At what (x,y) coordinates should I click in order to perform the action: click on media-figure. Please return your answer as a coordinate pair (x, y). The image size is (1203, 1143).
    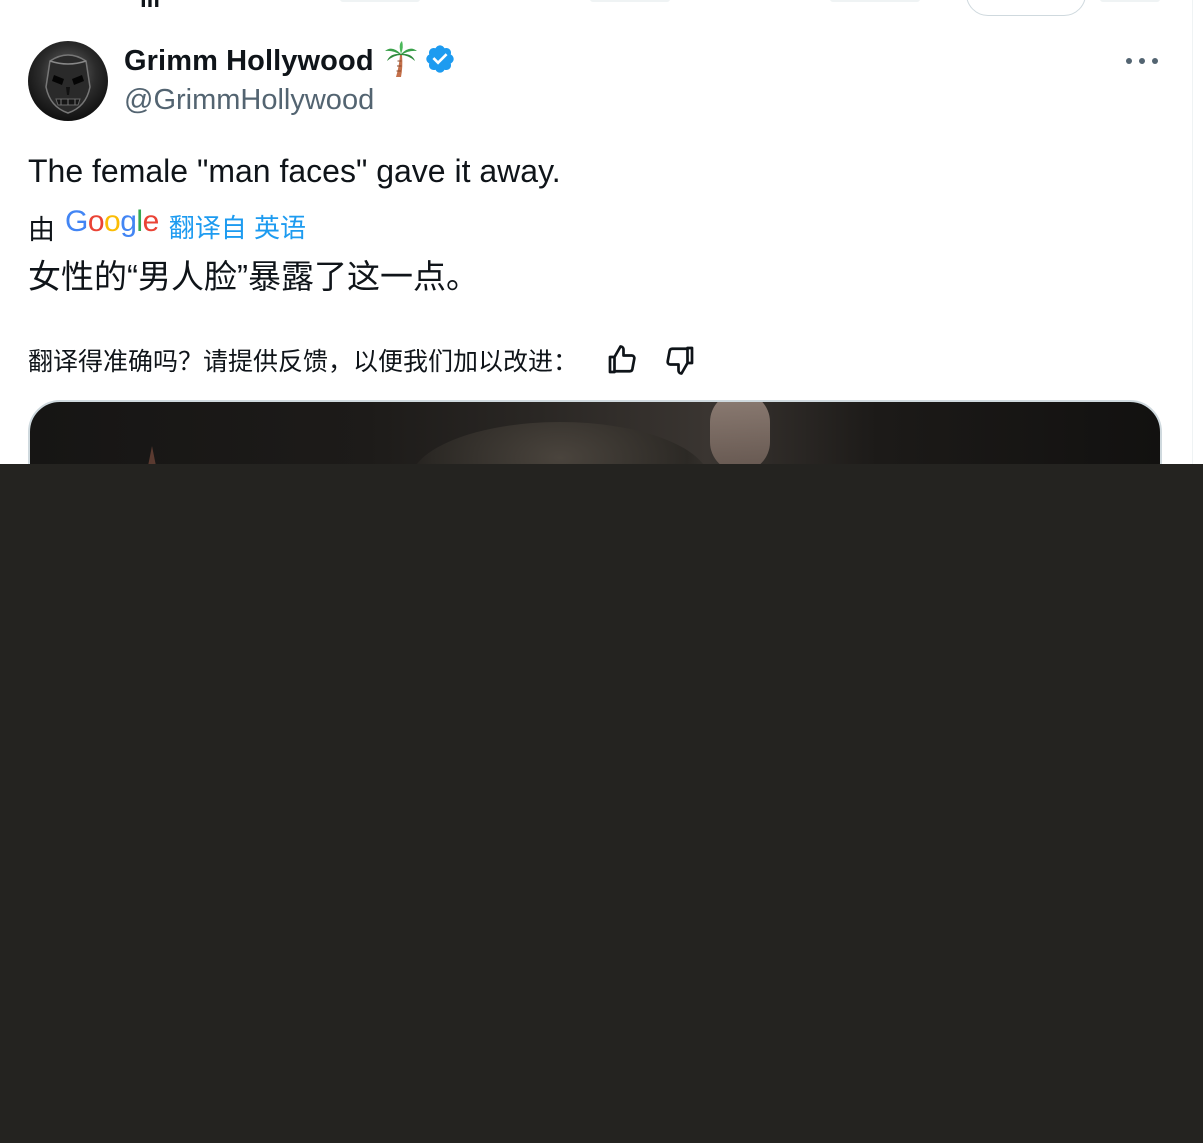
    Looking at the image, I should click on (740, 437).